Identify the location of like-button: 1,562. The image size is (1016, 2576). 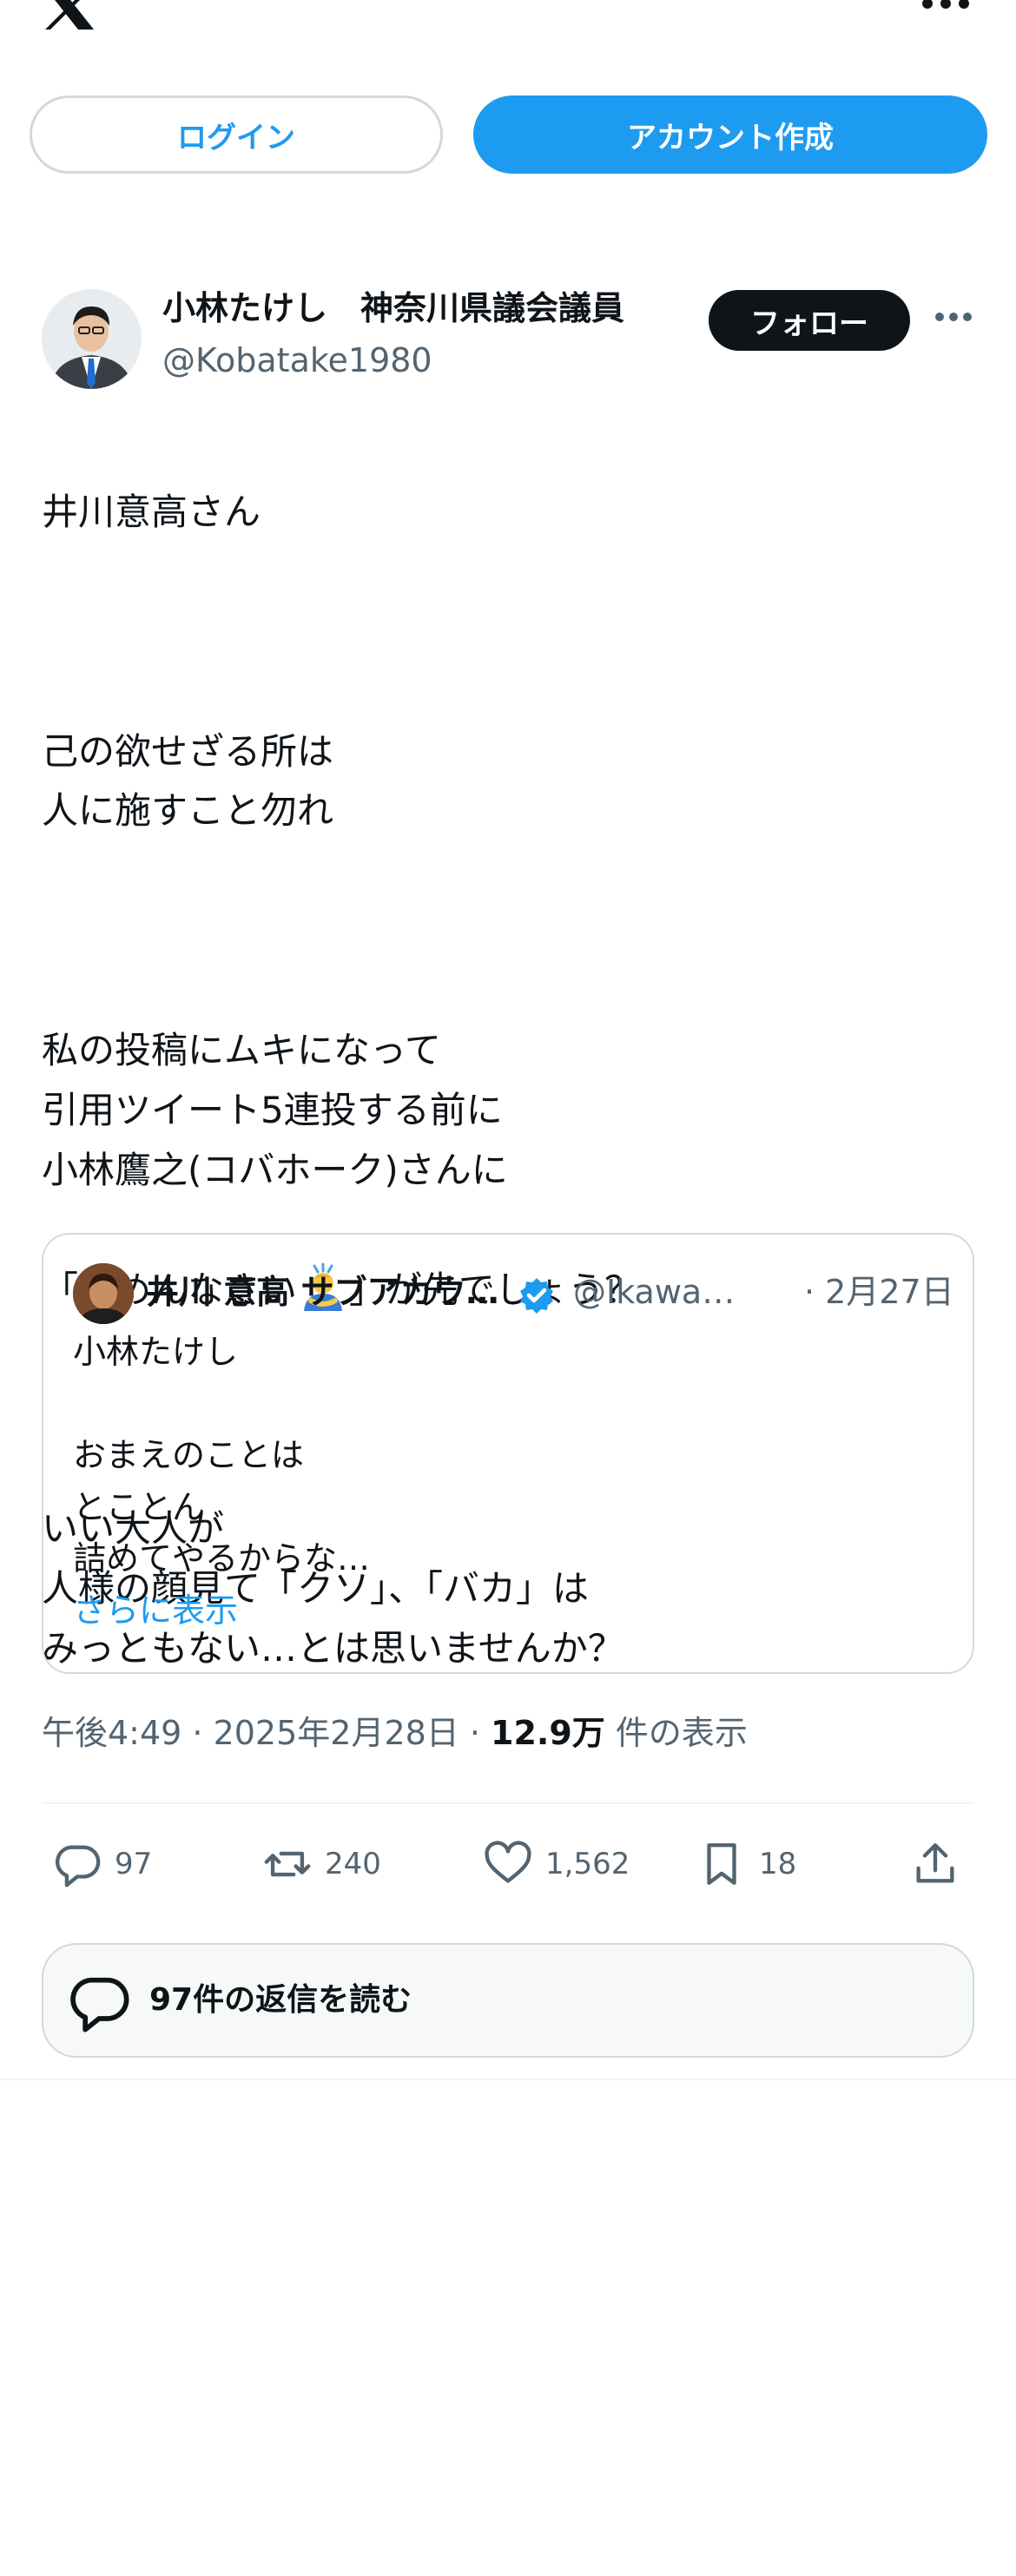
(556, 1864).